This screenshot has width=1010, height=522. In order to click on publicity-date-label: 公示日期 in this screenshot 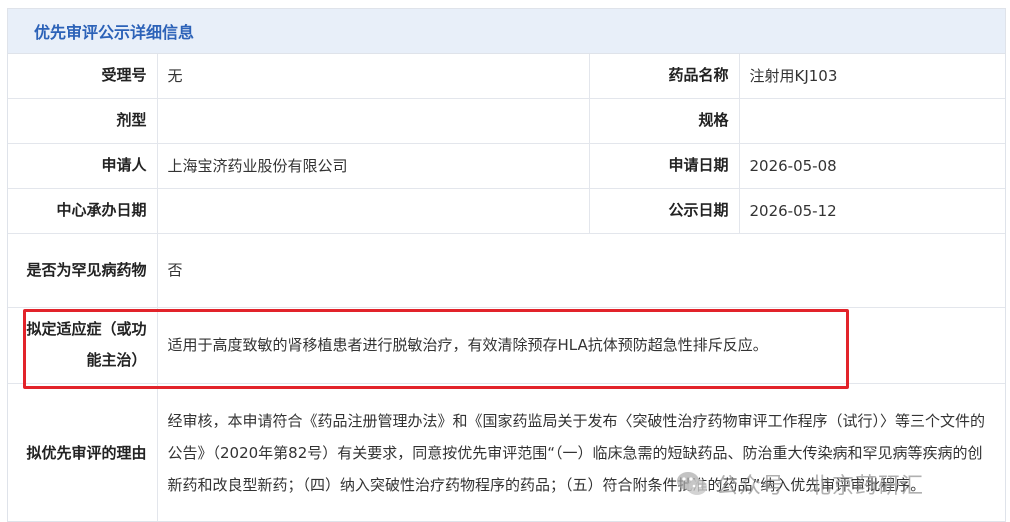, I will do `click(664, 210)`.